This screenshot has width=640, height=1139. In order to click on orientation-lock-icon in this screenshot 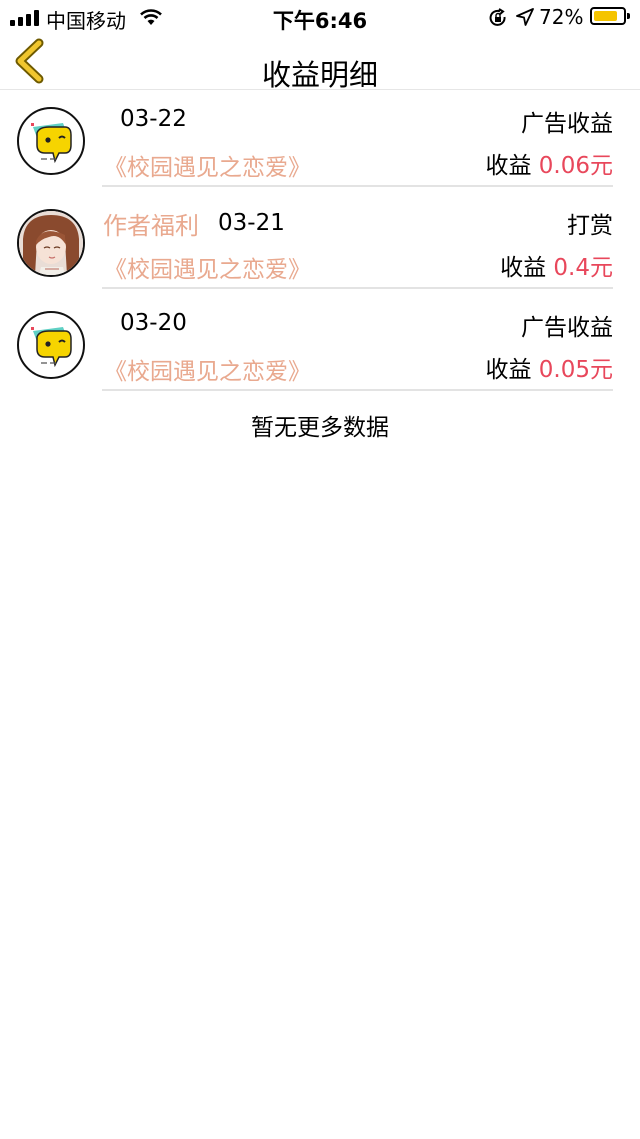, I will do `click(498, 20)`.